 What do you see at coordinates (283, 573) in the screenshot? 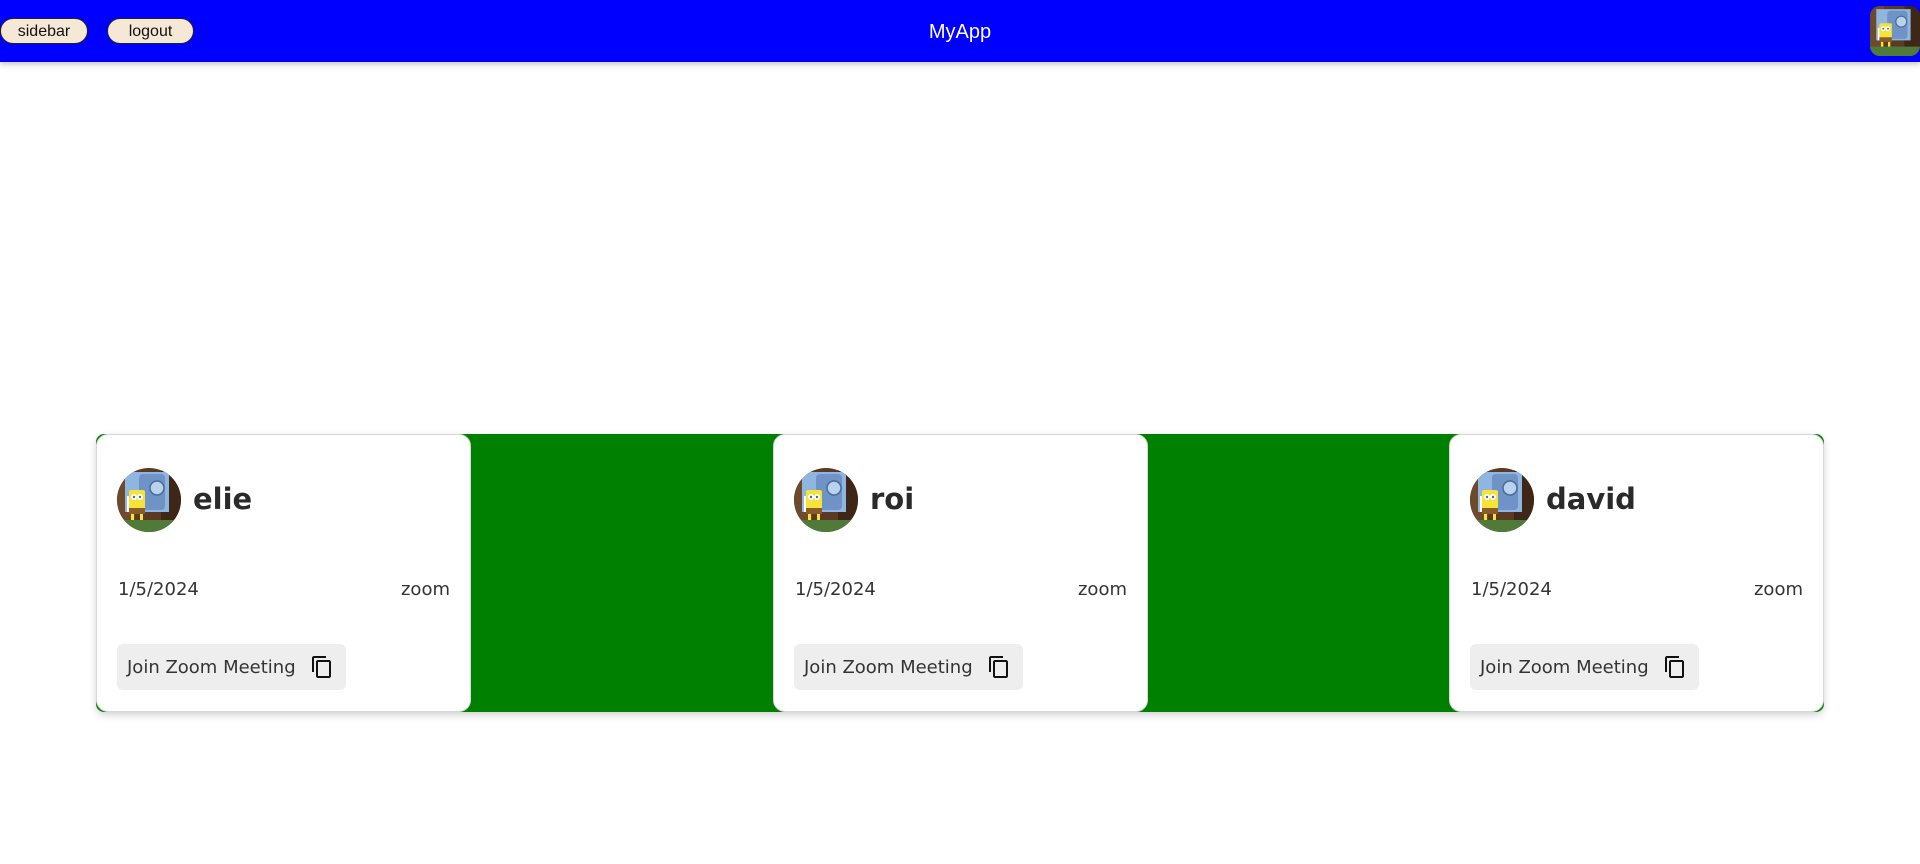
I see `meeting-card: elie 1/5/2024 zoom Join Zoom Meeting` at bounding box center [283, 573].